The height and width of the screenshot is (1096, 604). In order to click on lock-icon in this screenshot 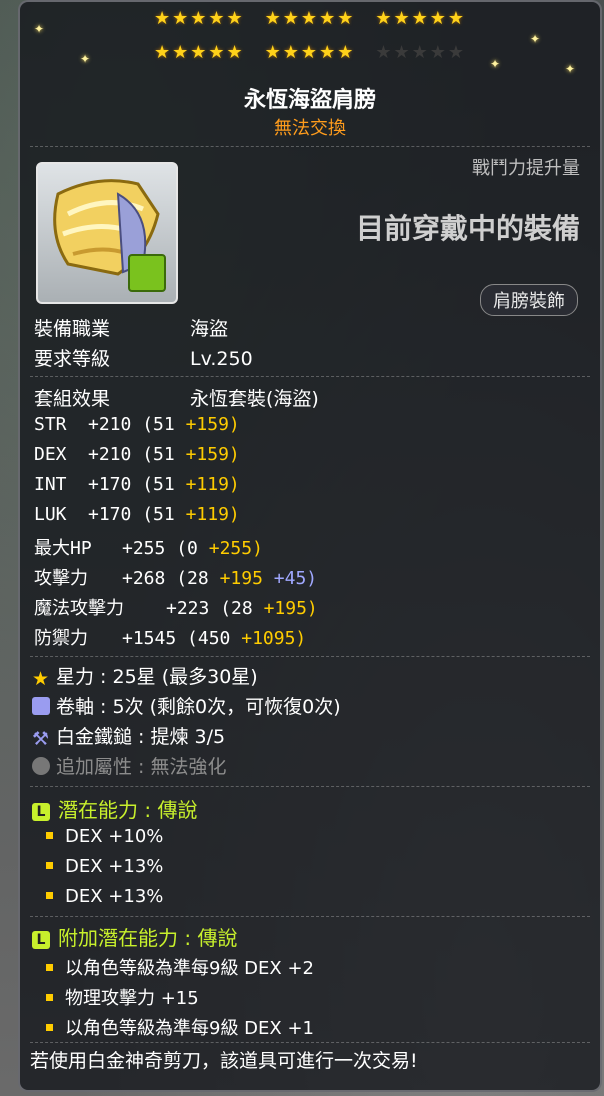, I will do `click(147, 273)`.